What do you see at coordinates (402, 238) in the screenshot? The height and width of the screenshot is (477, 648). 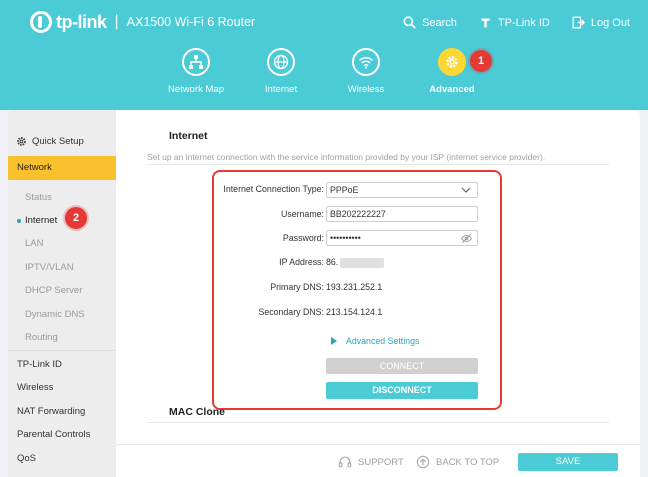 I see `password-input: ••••••••••` at bounding box center [402, 238].